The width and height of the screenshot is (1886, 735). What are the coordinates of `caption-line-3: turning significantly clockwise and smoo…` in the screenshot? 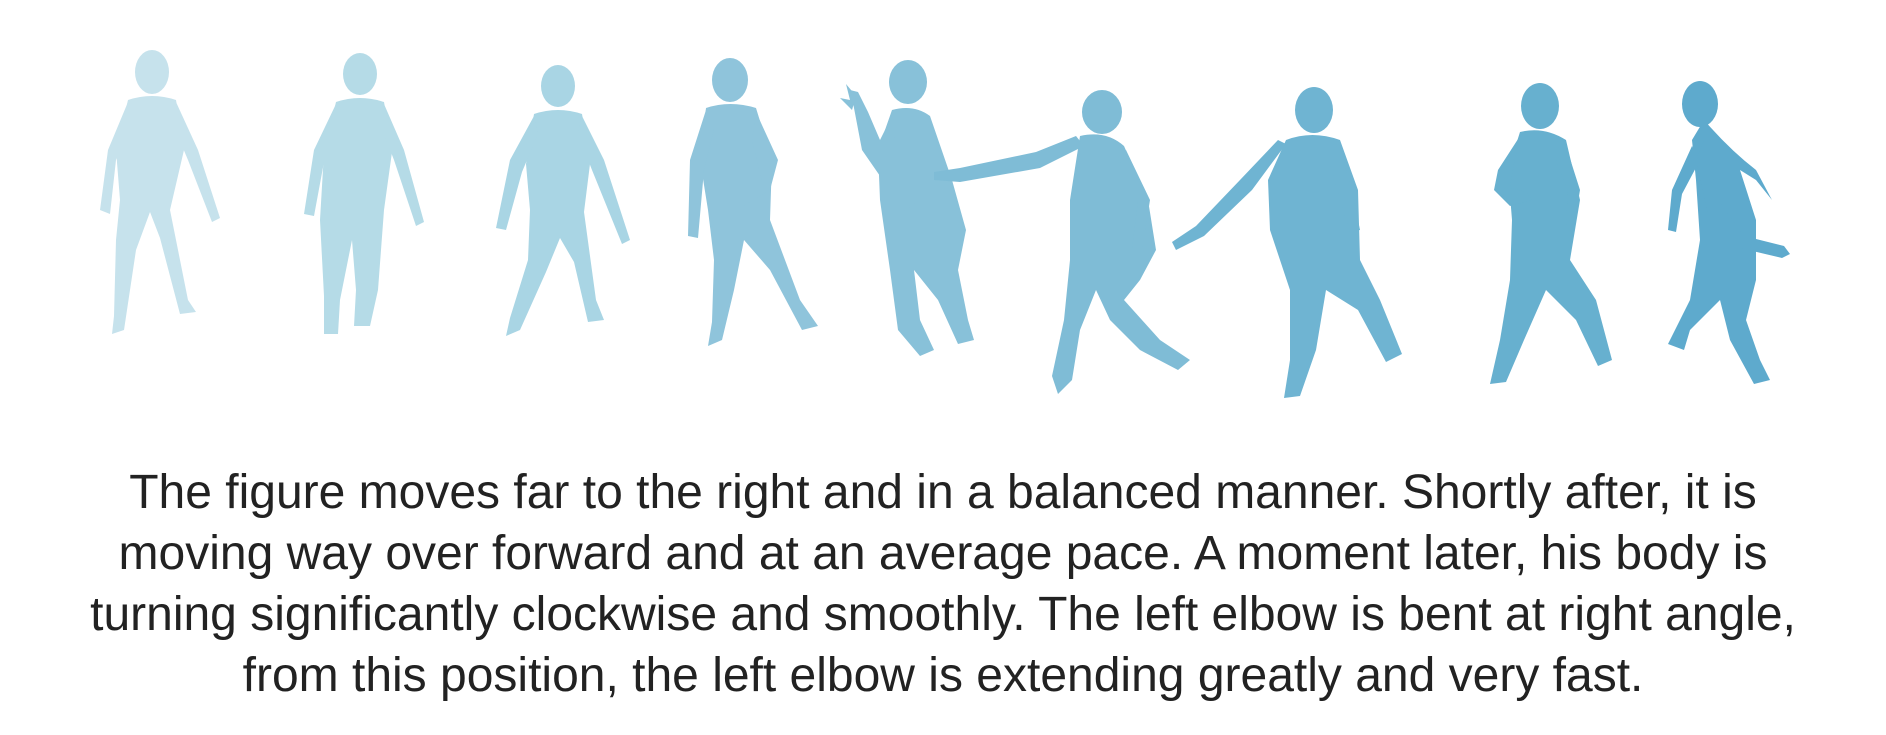 It's located at (943, 614).